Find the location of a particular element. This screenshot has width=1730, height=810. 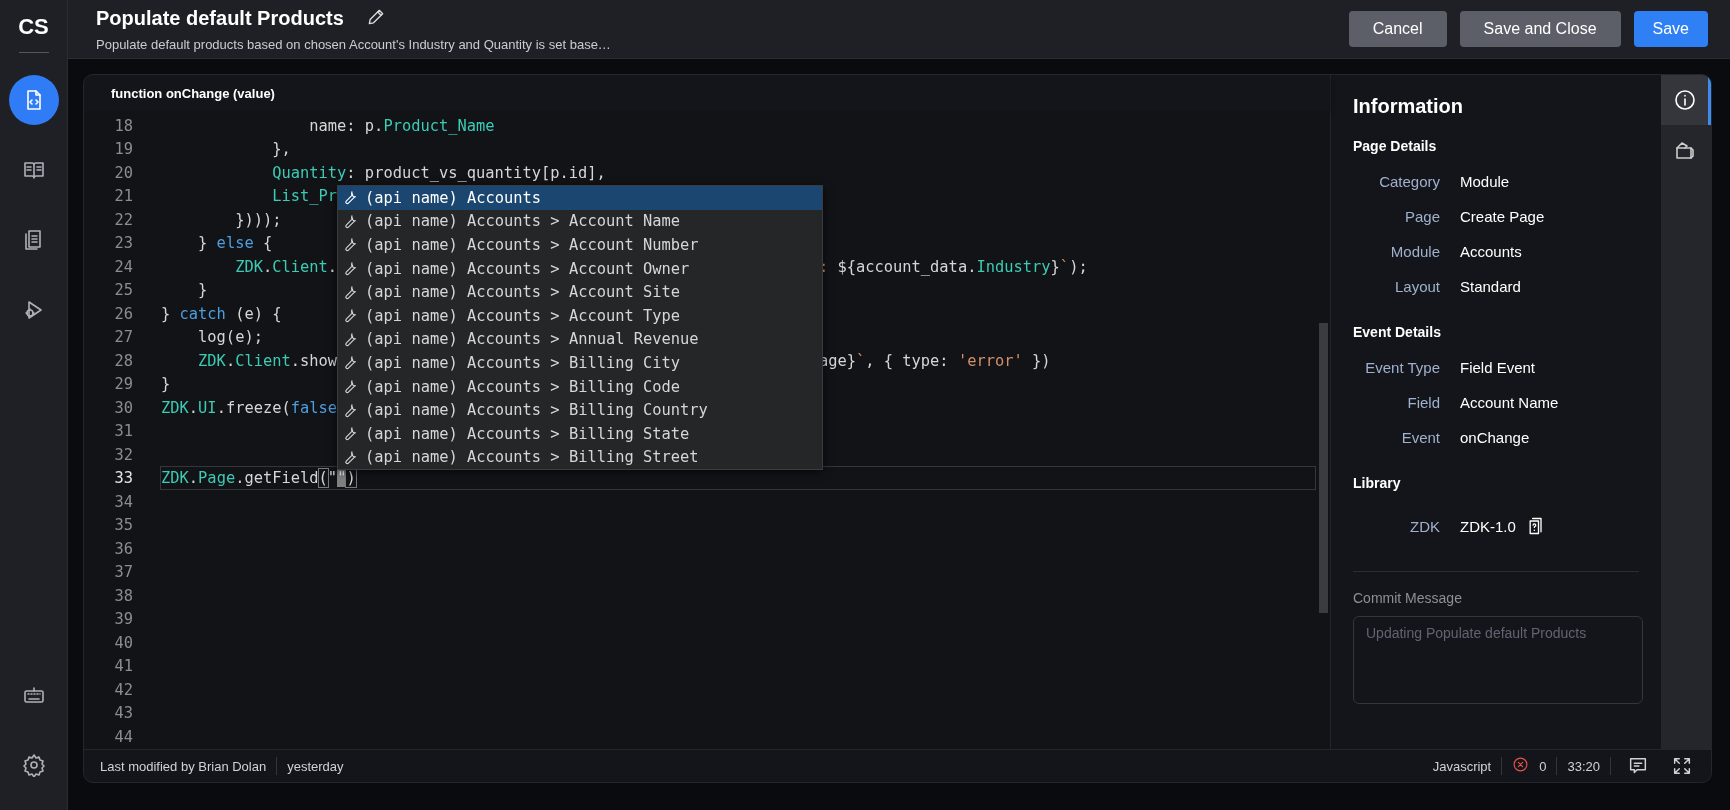

panel-tab is located at coordinates (1686, 100).